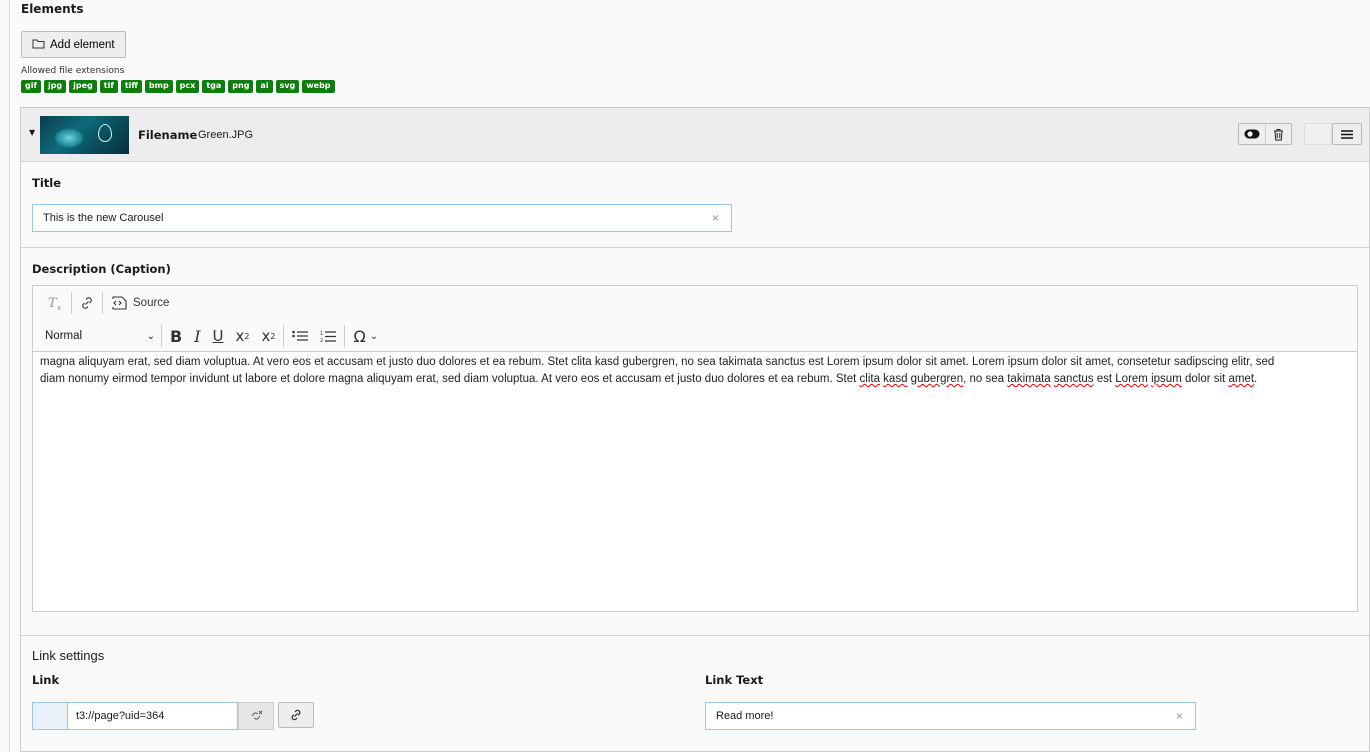 This screenshot has height=752, width=1370. Describe the element at coordinates (985, 379) in the screenshot. I see `text-fragment: , no sea` at that location.